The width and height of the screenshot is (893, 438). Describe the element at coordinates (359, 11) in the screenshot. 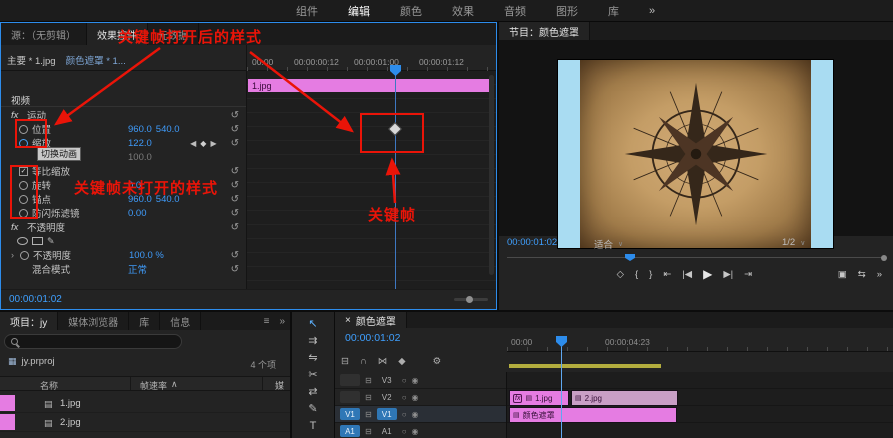

I see `workspace-tab-editing: 编辑` at that location.